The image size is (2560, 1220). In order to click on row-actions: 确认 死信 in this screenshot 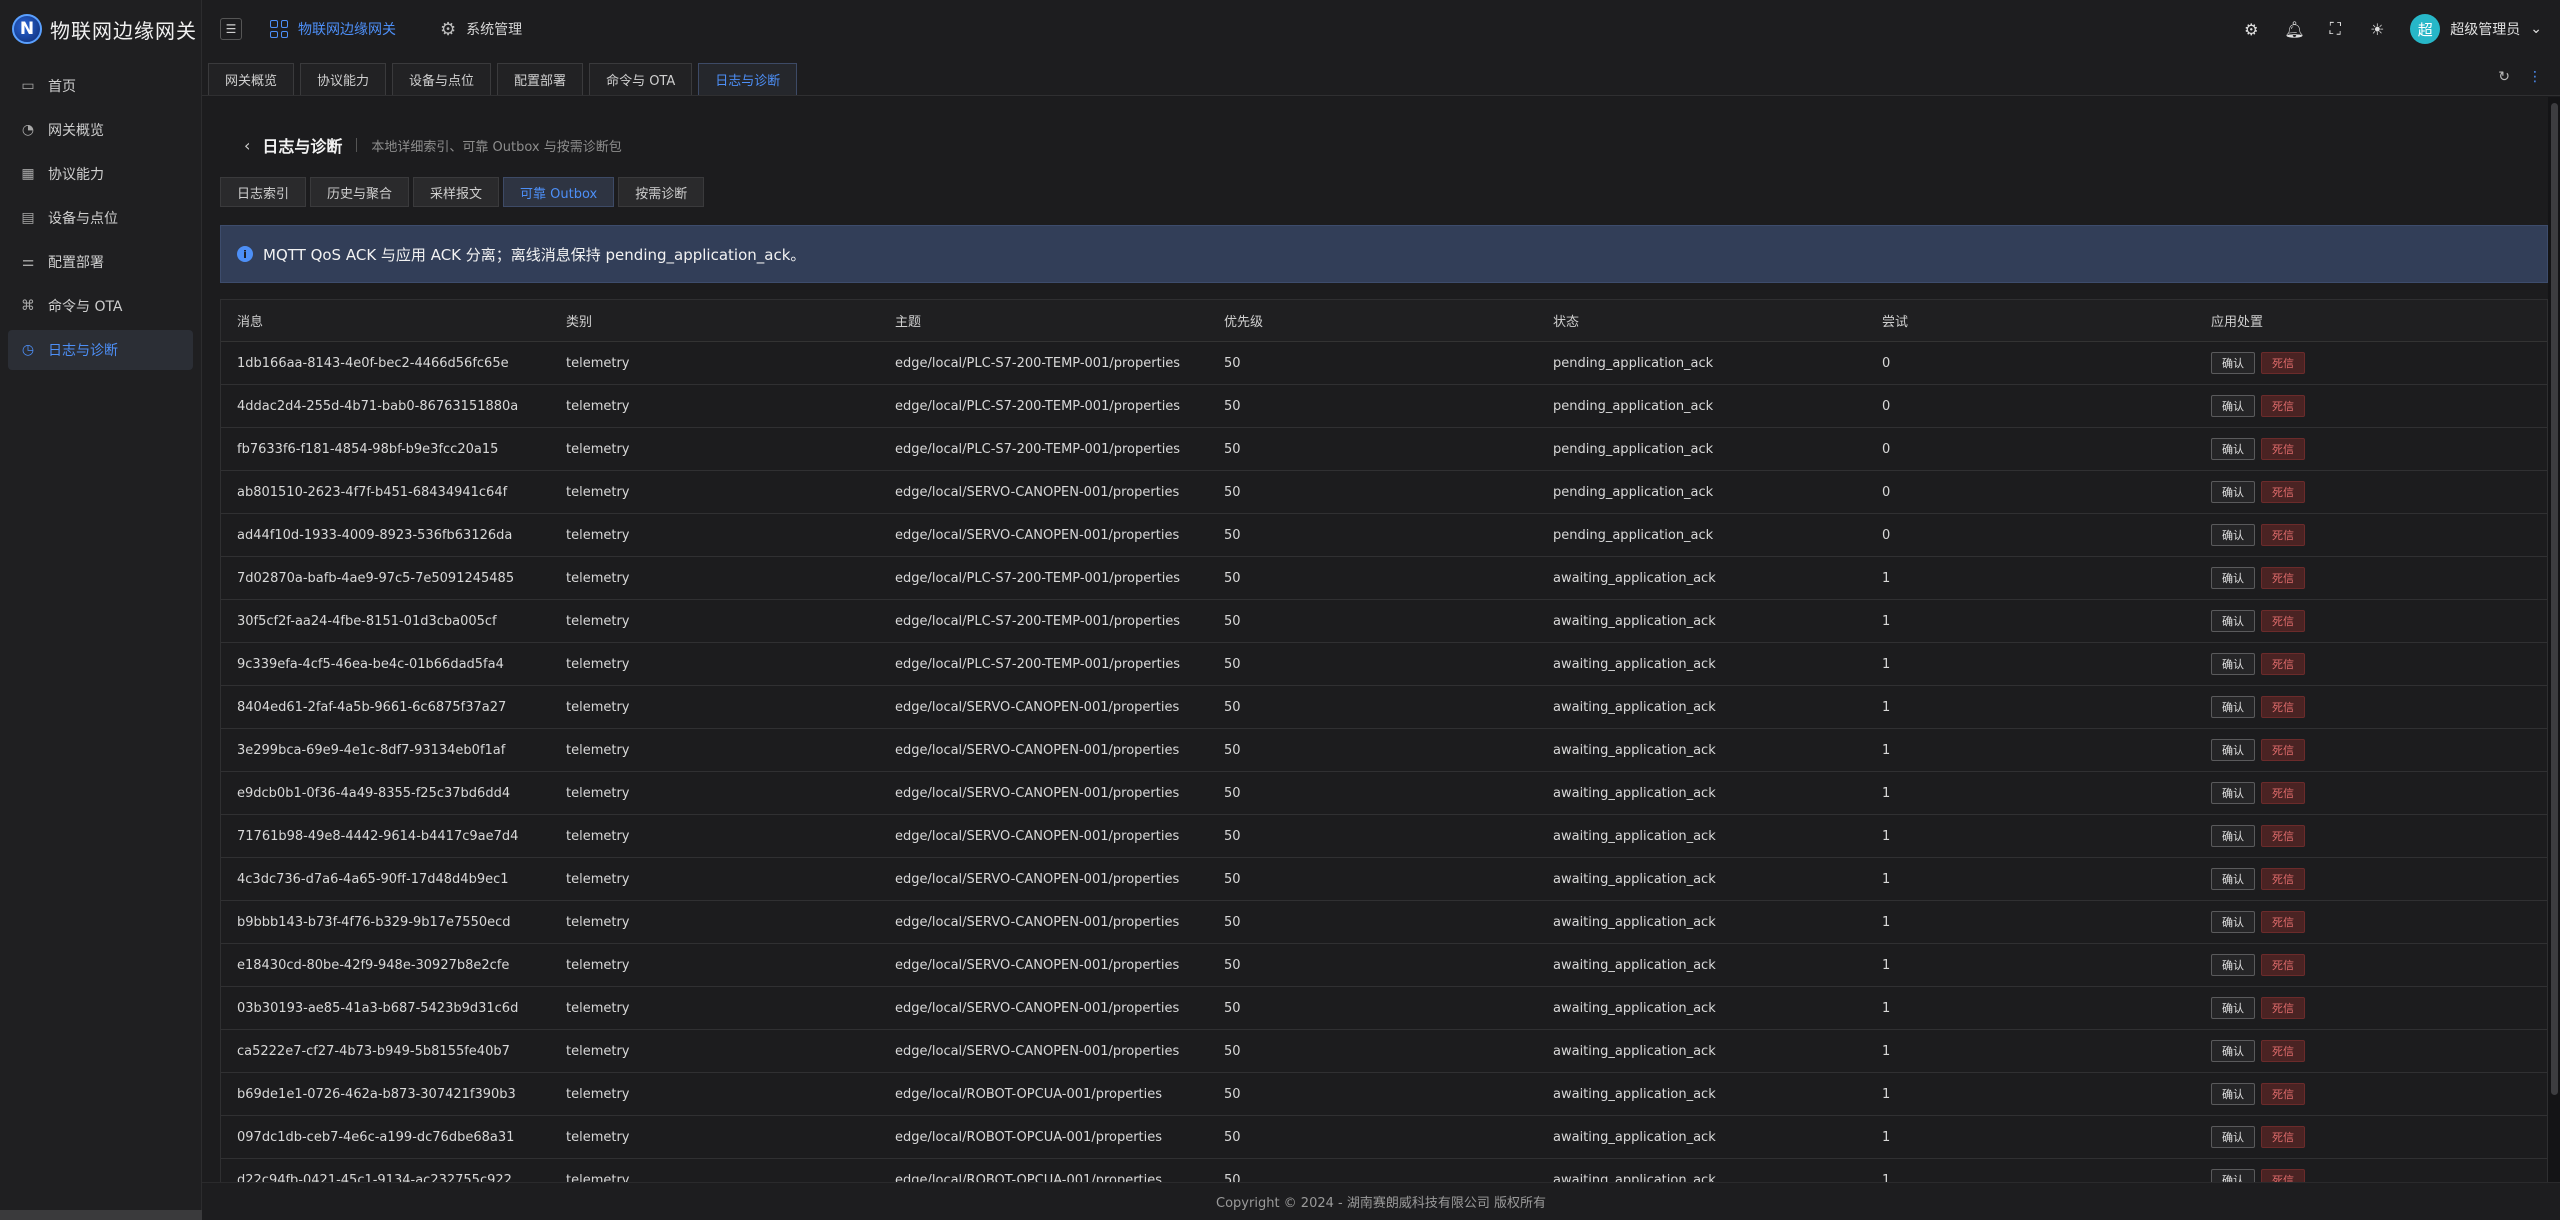, I will do `click(2371, 1008)`.